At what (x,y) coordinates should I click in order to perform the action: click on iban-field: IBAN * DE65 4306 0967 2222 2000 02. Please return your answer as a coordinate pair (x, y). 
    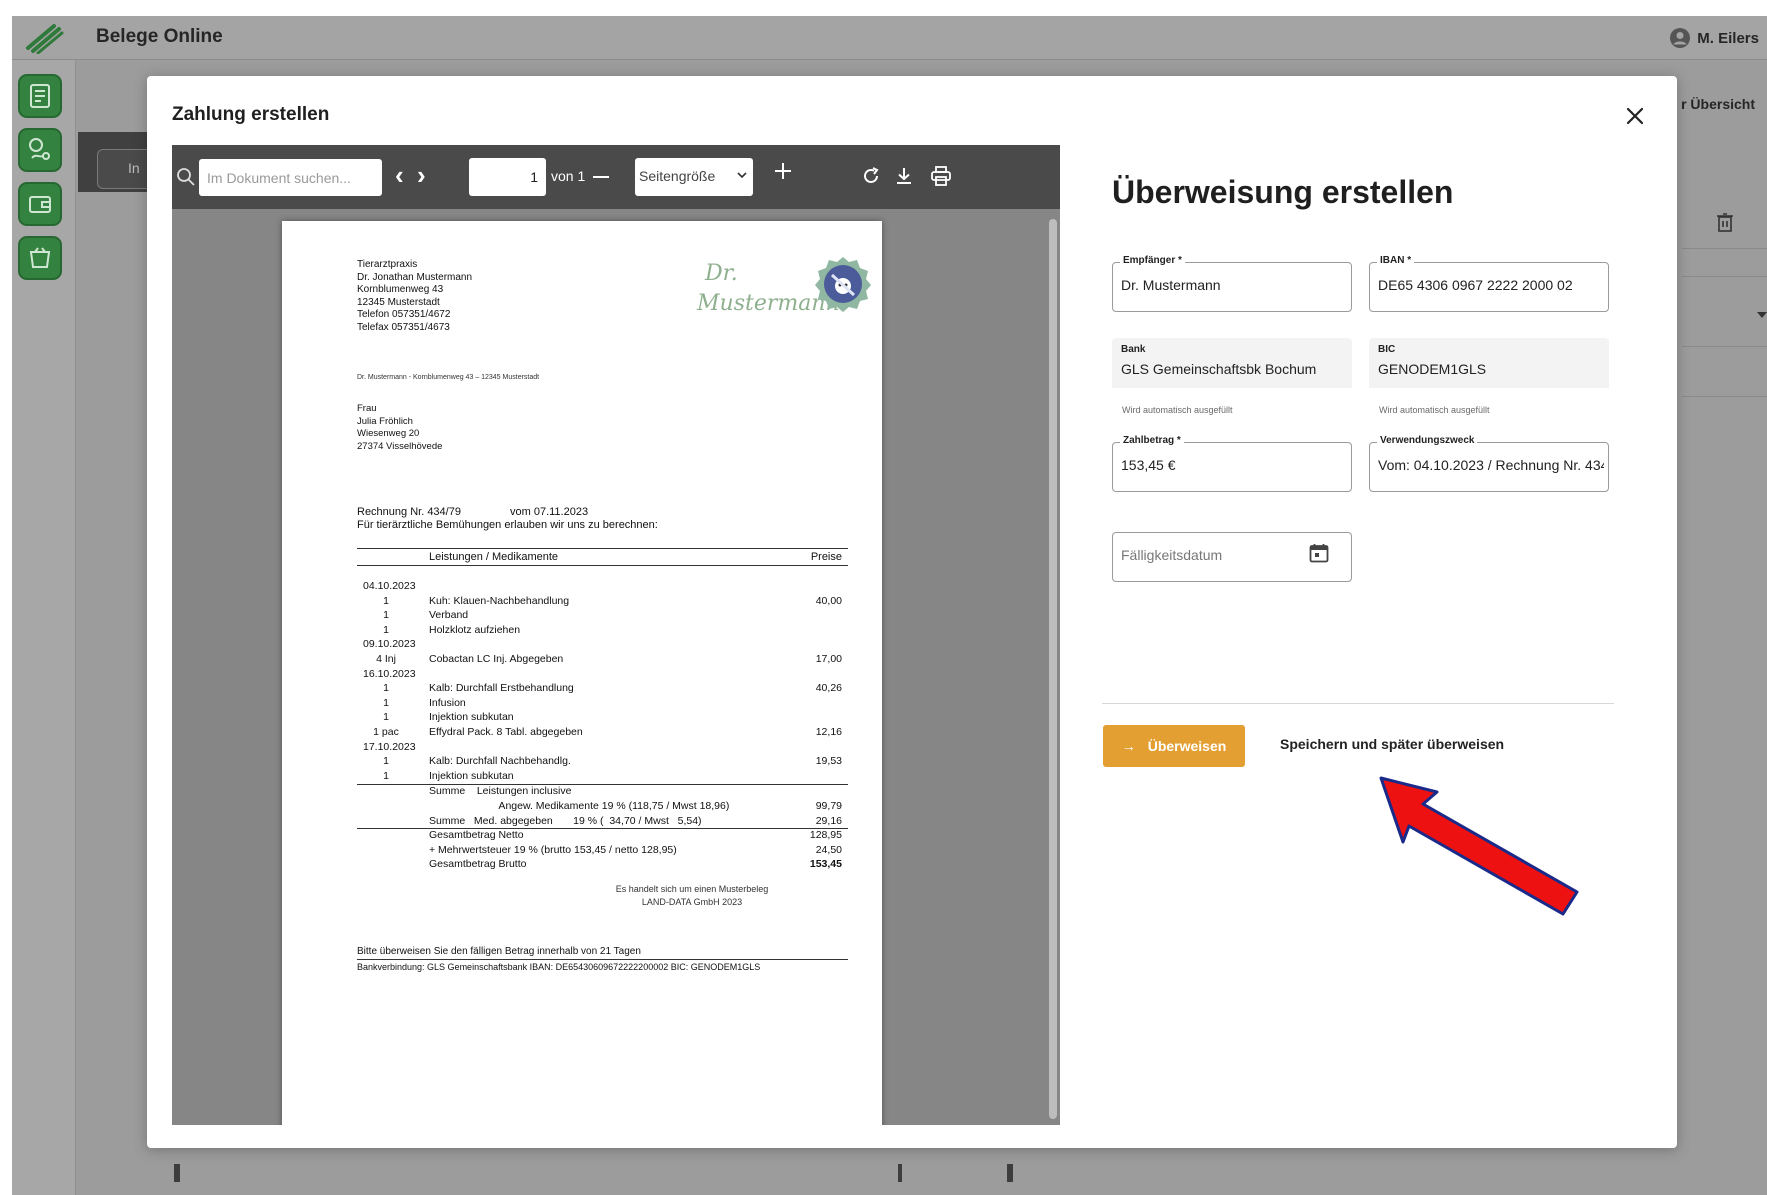
    Looking at the image, I should click on (1489, 283).